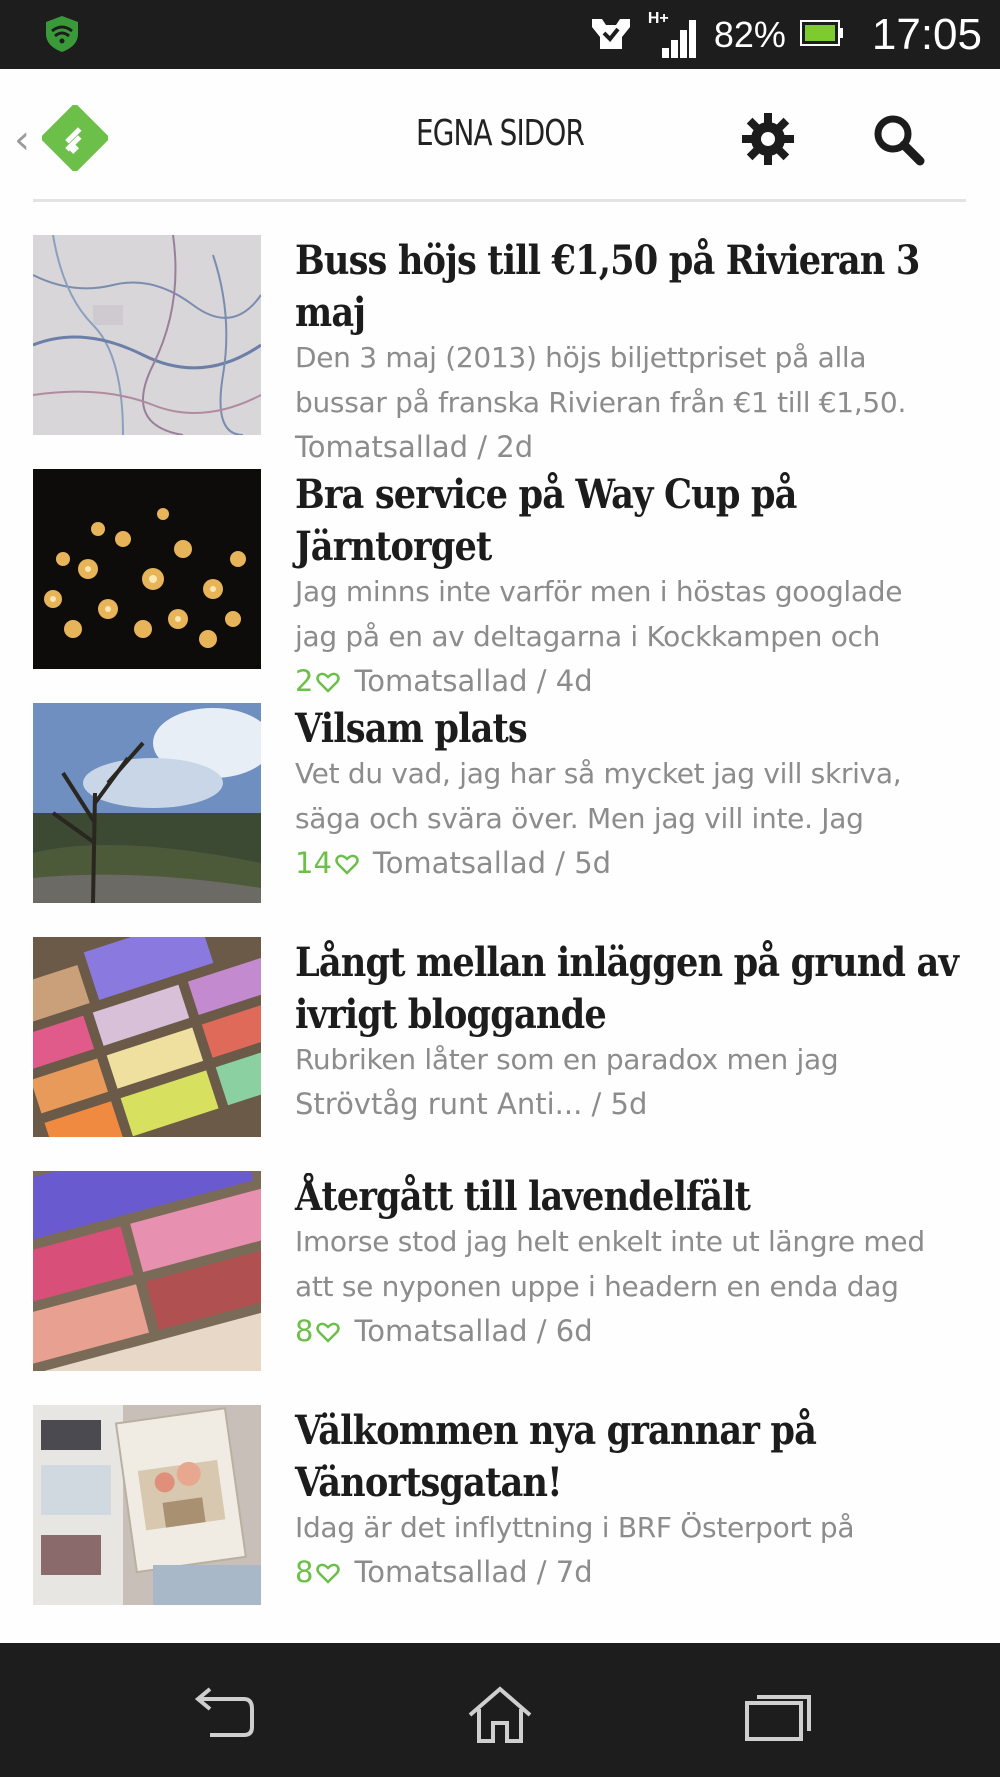  I want to click on clock: 17:05, so click(926, 34).